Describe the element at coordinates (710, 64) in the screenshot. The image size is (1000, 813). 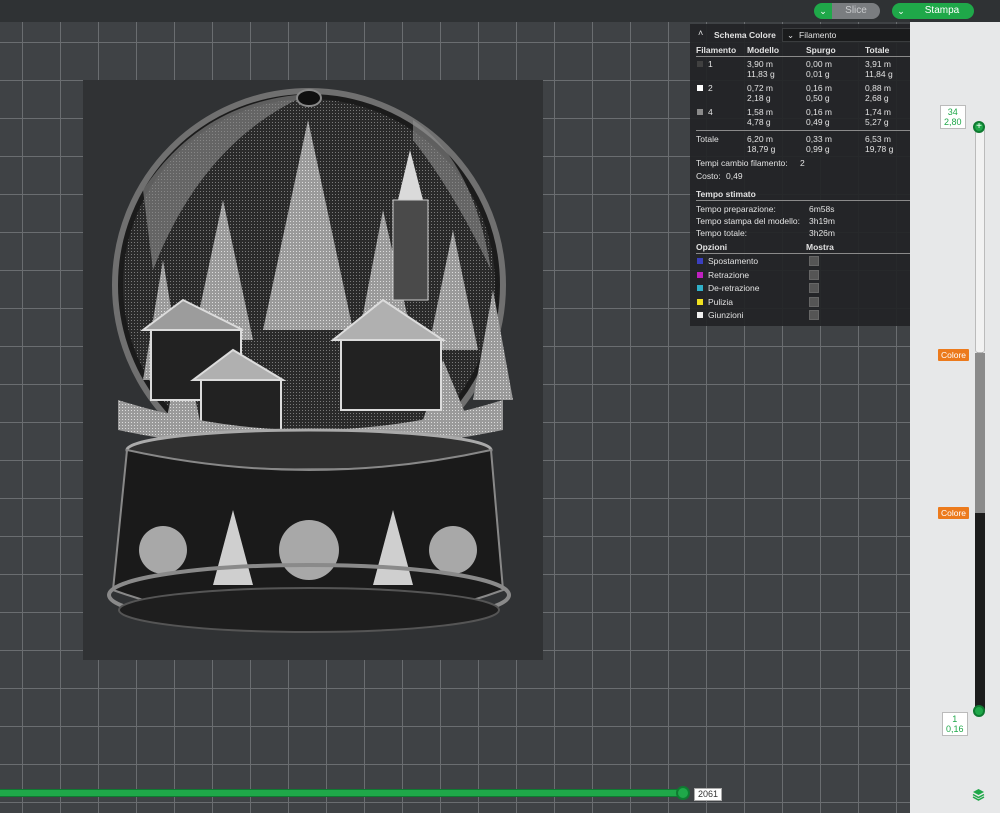
I see `filament-id: 1` at that location.